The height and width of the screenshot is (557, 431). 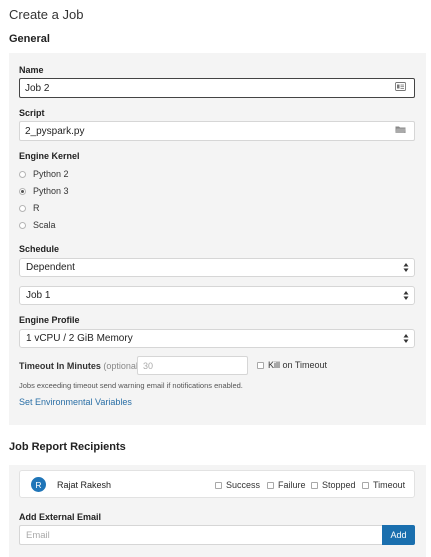 I want to click on general-section-title: General, so click(x=29, y=39).